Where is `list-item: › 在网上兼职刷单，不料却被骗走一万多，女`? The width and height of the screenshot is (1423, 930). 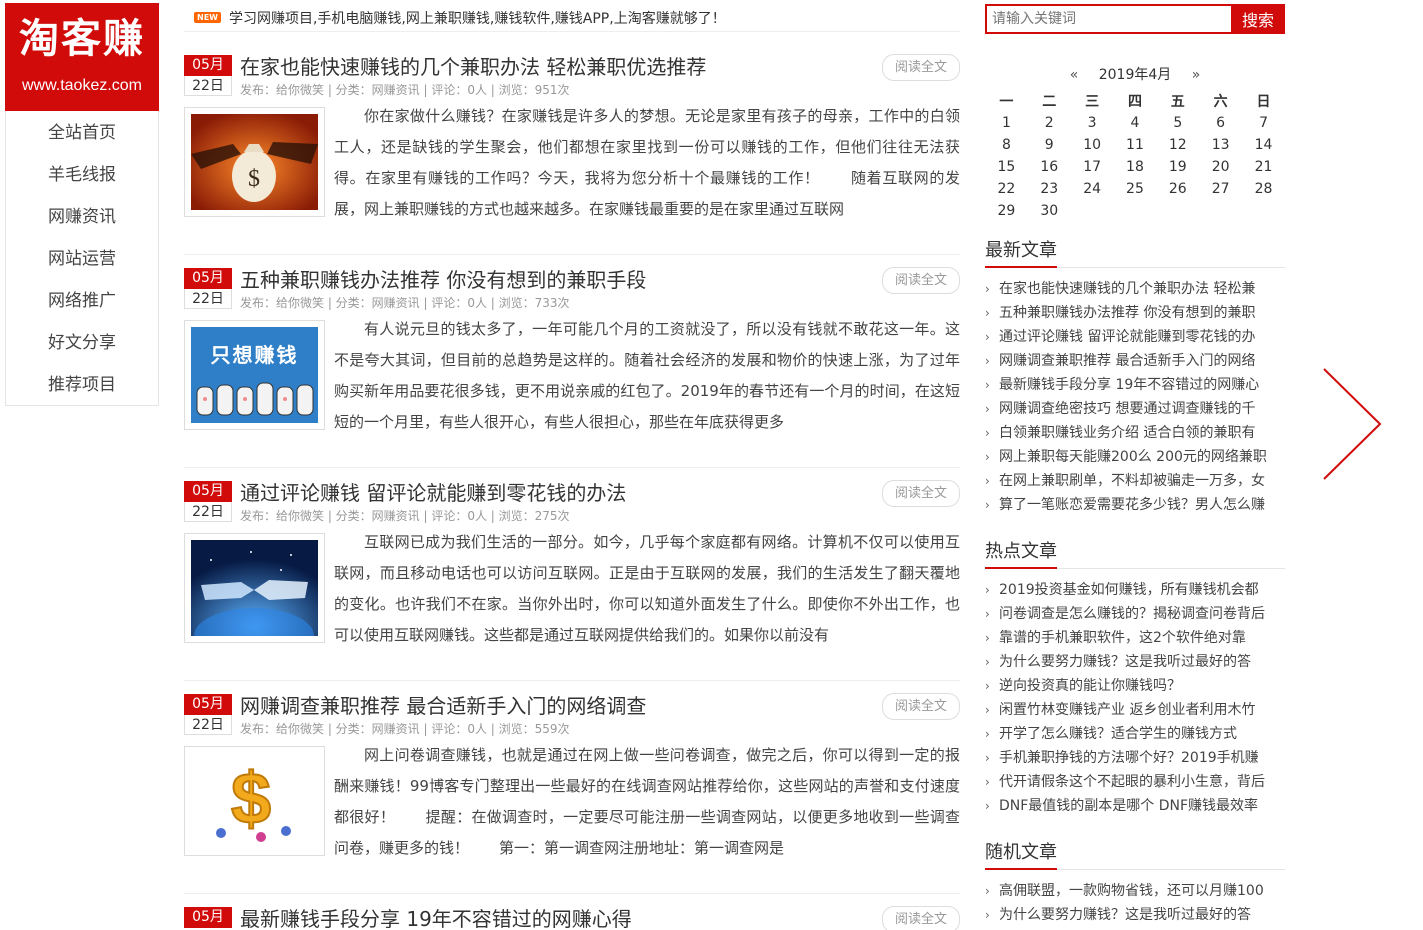
list-item: › 在网上兼职刷单，不料却被骗走一万多，女 is located at coordinates (1135, 481).